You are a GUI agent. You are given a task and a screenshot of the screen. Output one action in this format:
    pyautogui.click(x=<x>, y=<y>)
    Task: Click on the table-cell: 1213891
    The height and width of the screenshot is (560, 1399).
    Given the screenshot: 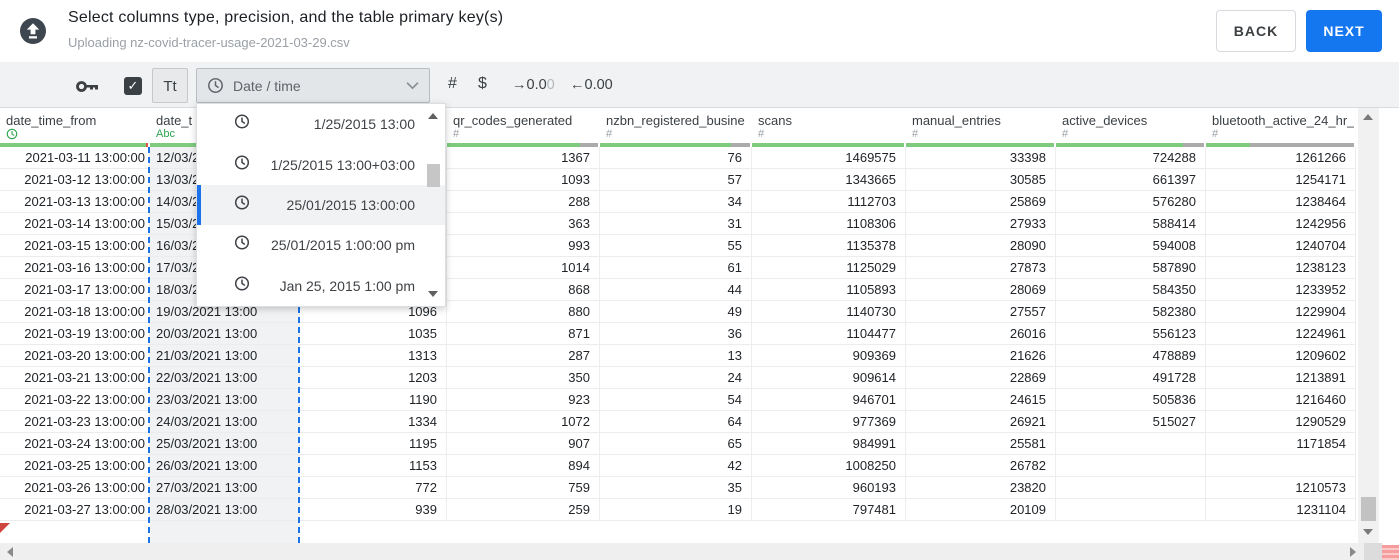 What is the action you would take?
    pyautogui.click(x=1281, y=378)
    